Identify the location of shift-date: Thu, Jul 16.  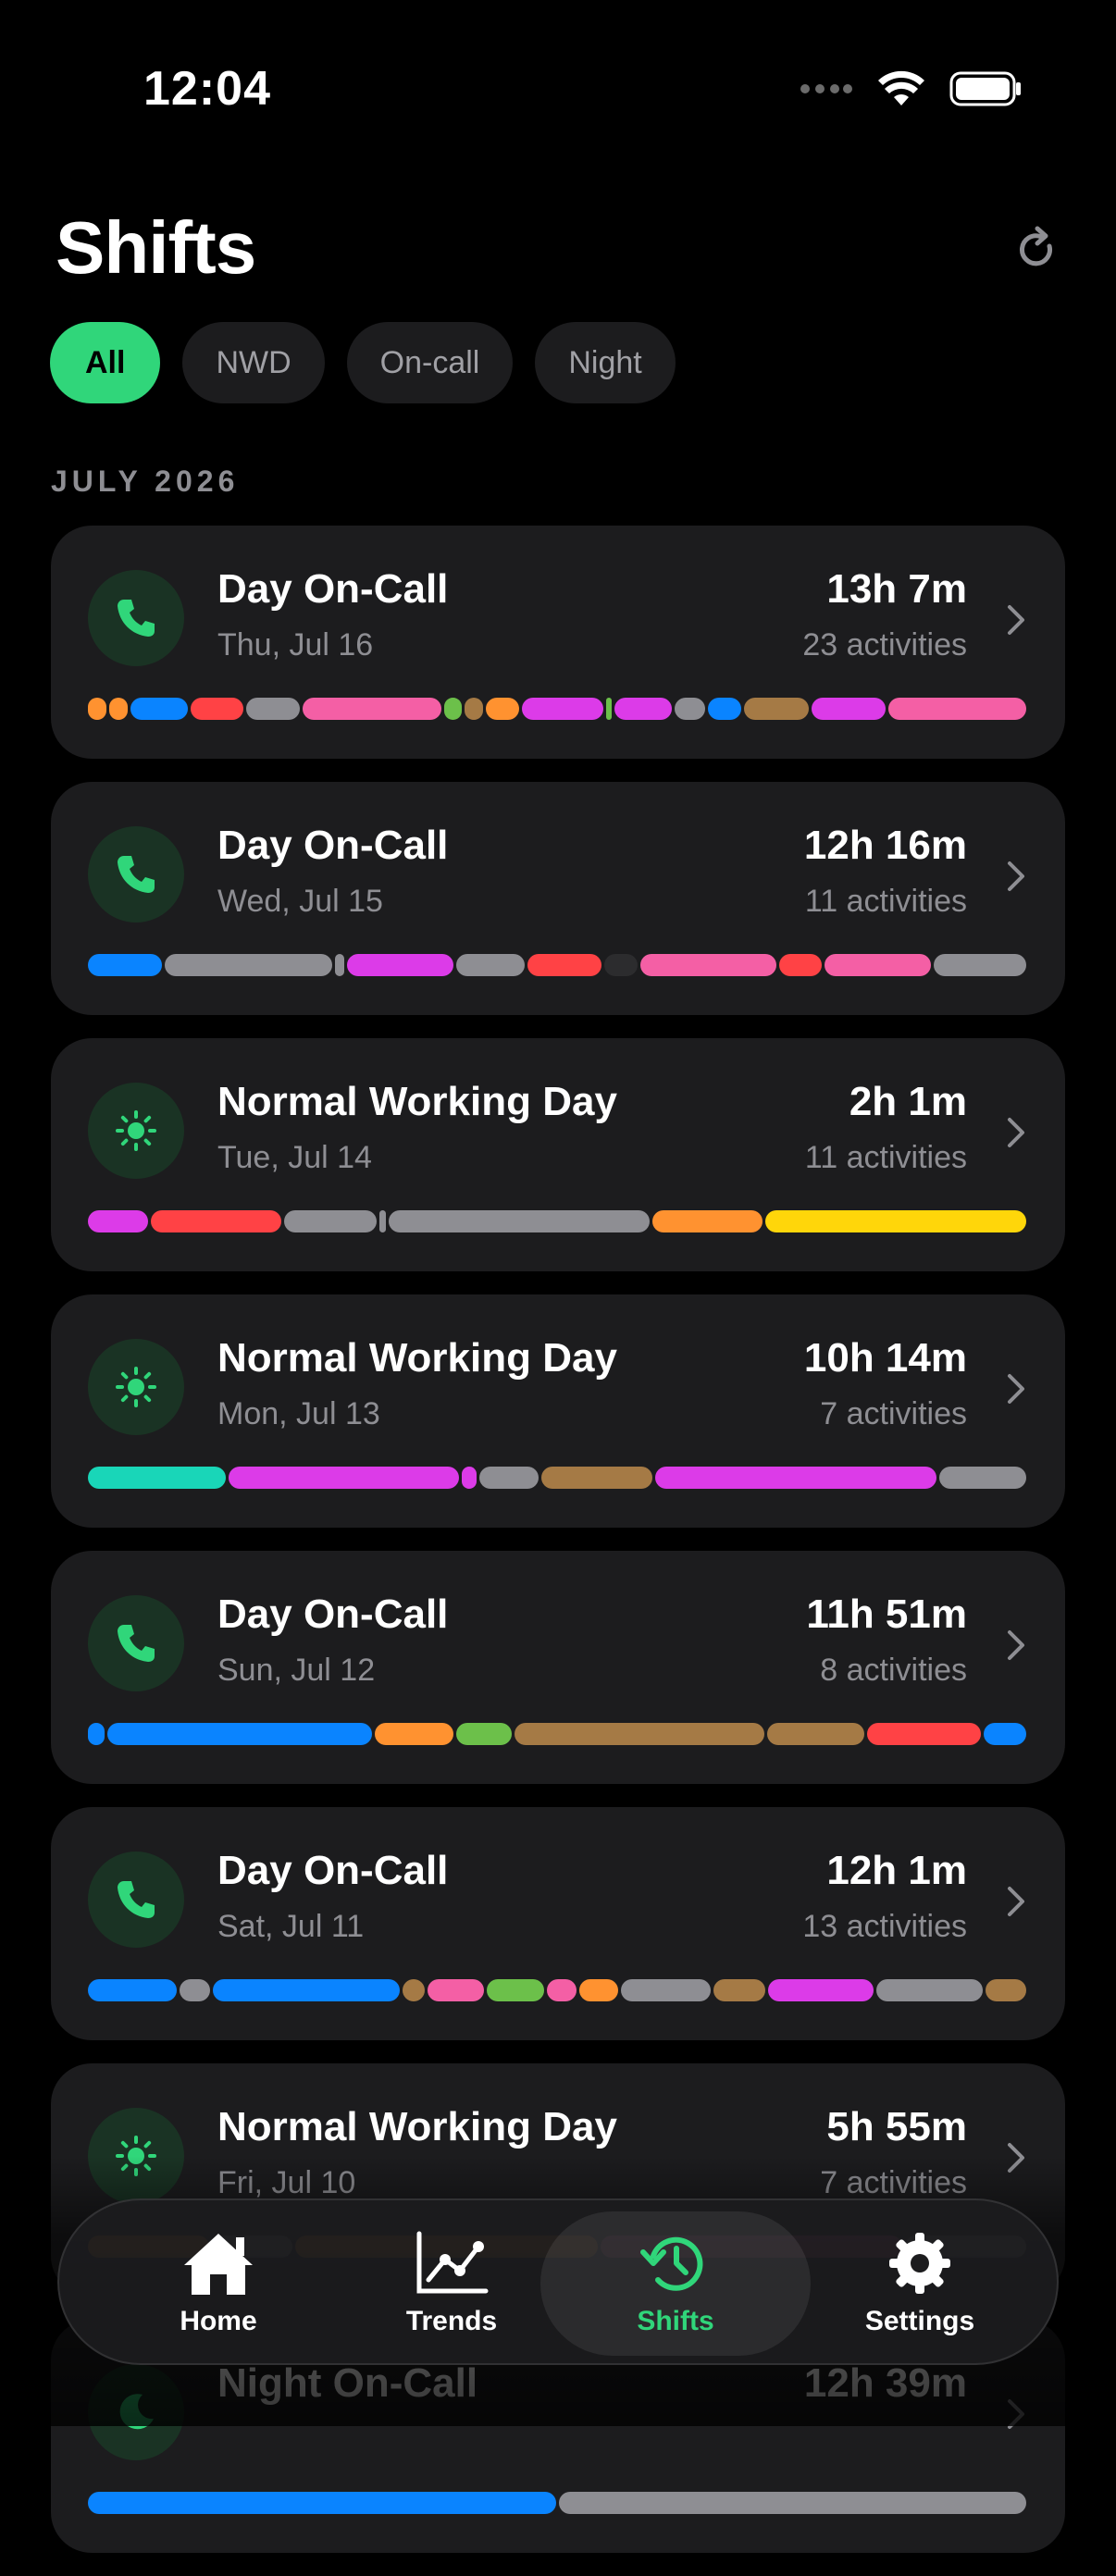
(295, 645).